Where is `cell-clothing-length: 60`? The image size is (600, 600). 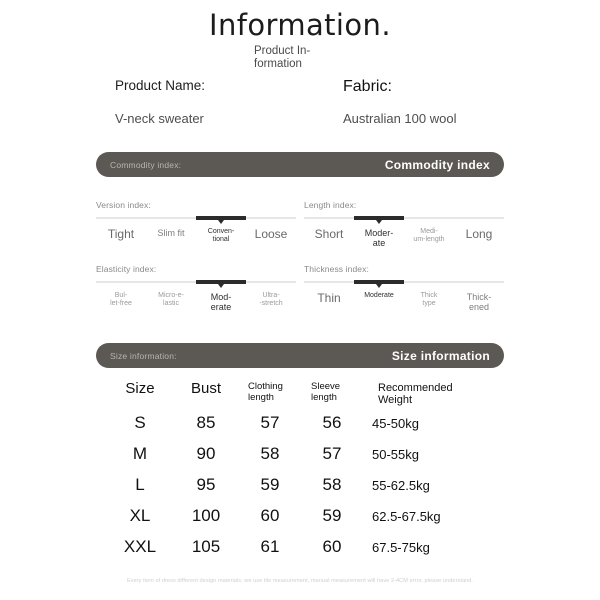
cell-clothing-length: 60 is located at coordinates (270, 515).